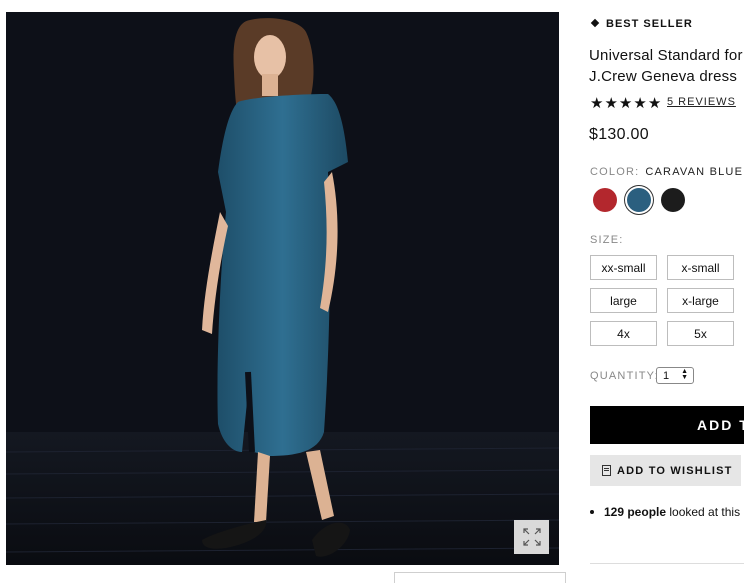 This screenshot has height=583, width=744. Describe the element at coordinates (667, 563) in the screenshot. I see `divider` at that location.